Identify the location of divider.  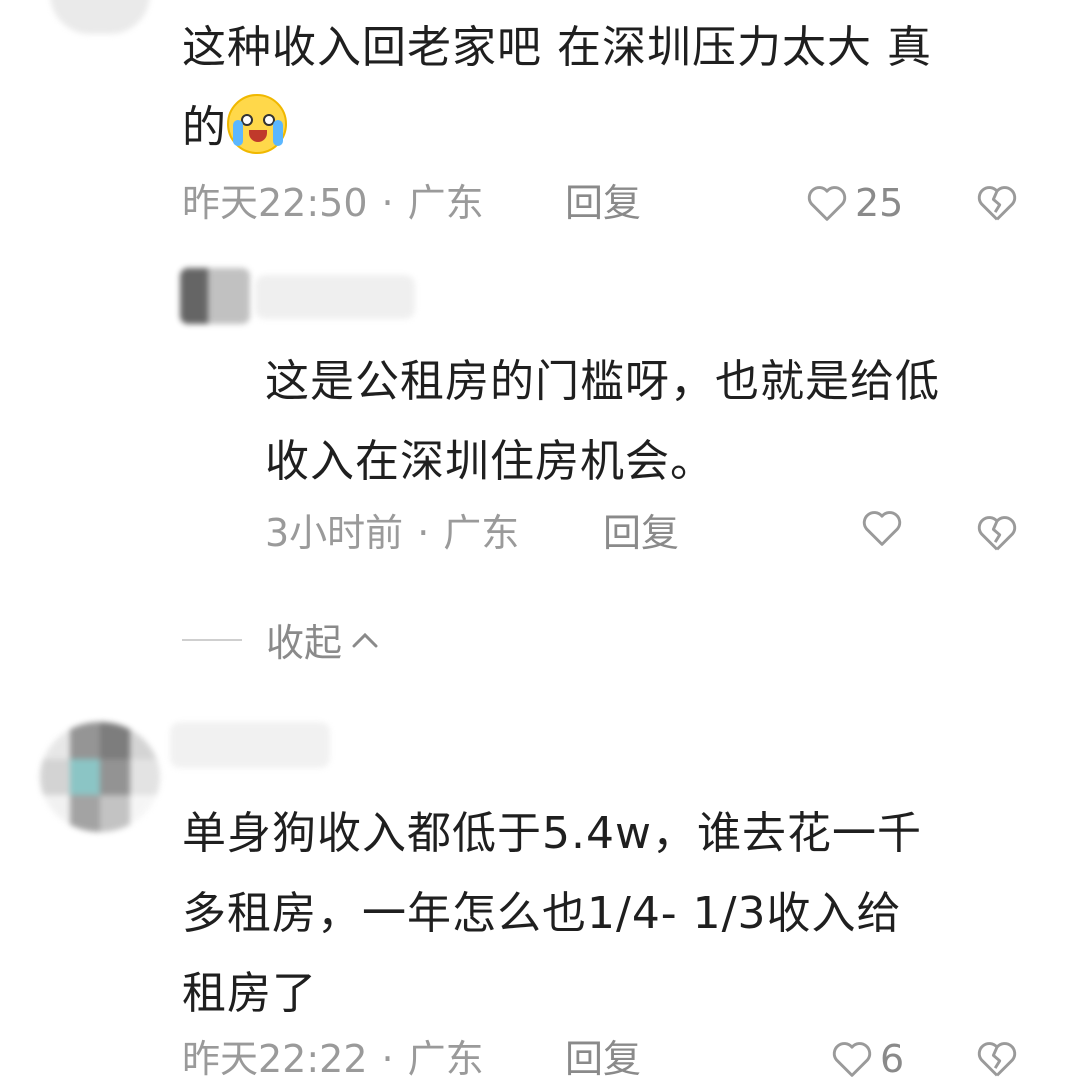
(212, 639).